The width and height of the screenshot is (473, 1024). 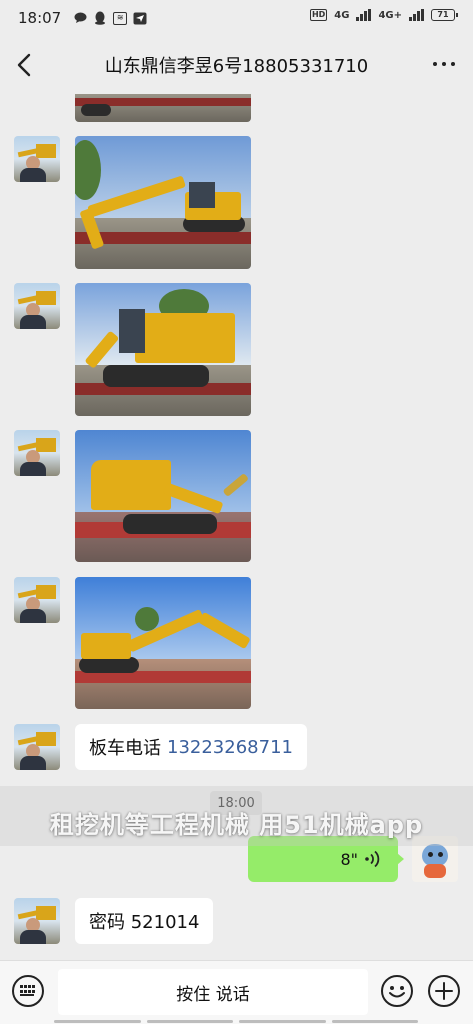 I want to click on voice-wave-icon, so click(x=372, y=859).